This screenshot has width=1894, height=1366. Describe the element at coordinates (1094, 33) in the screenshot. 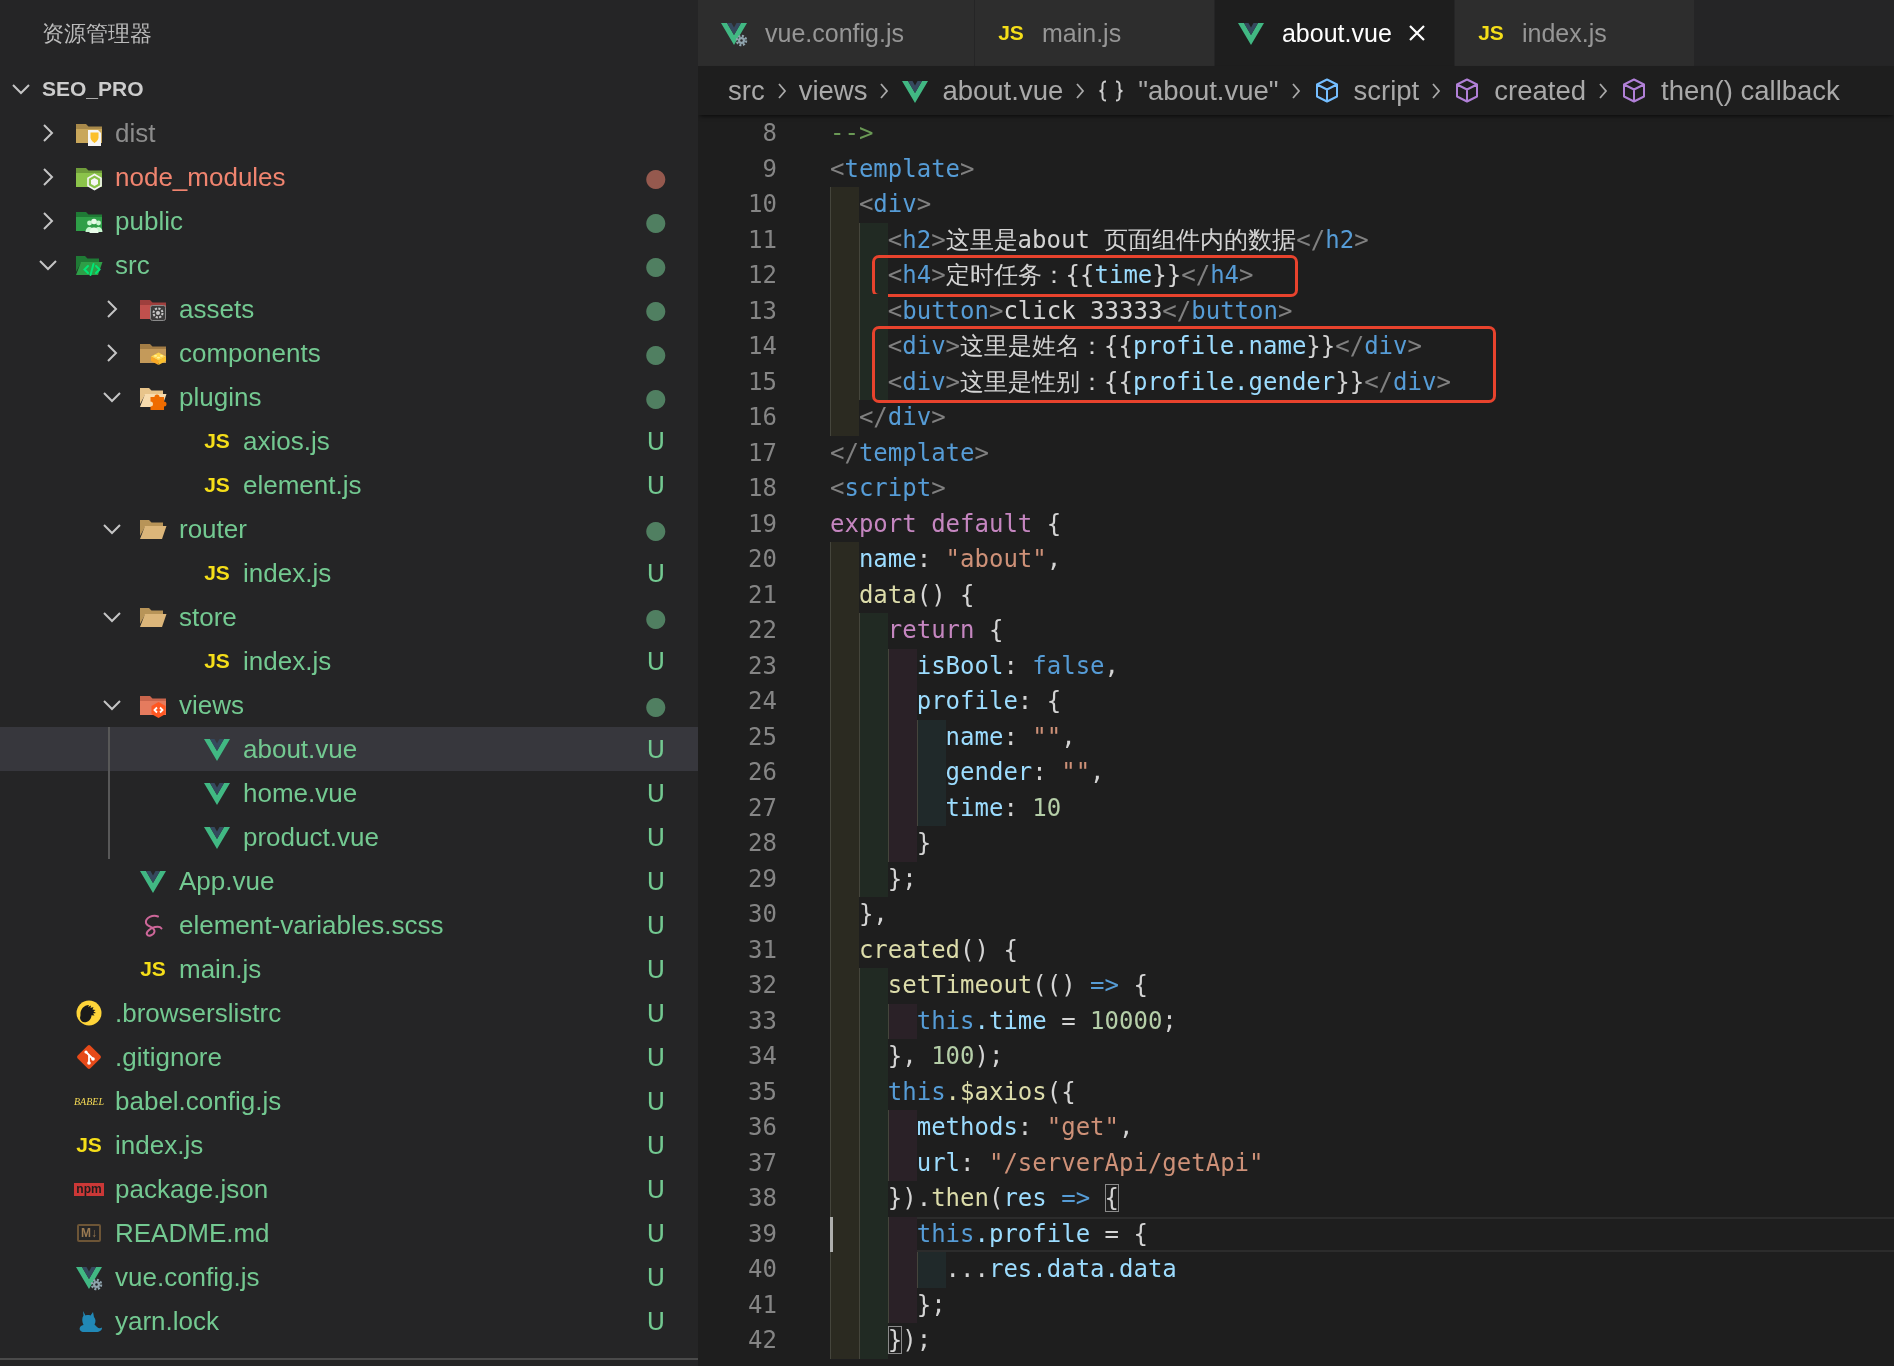

I see `editor-tab: JS main.js` at that location.